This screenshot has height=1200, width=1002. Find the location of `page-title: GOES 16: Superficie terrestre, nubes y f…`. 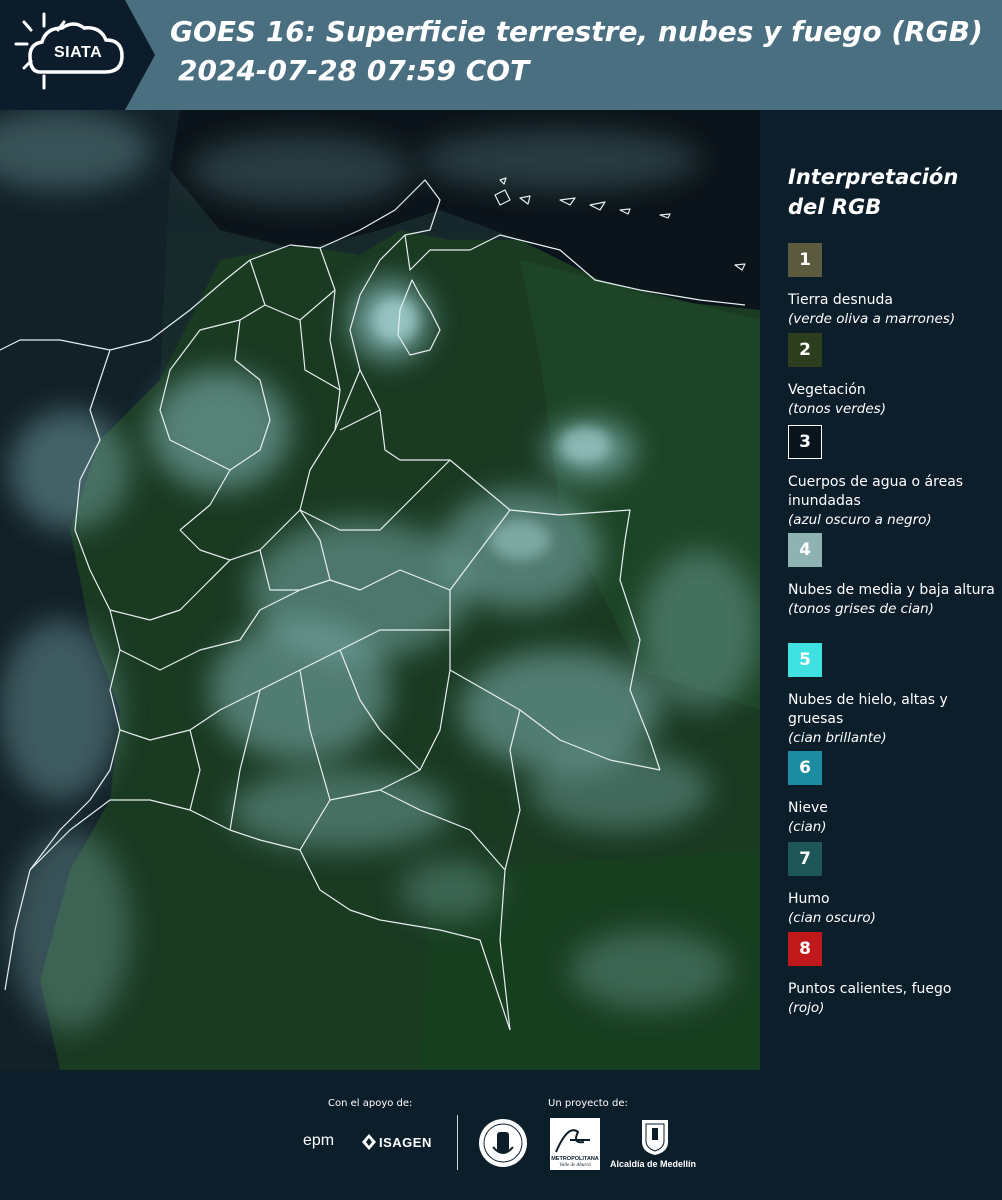

page-title: GOES 16: Superficie terrestre, nubes y f… is located at coordinates (576, 31).